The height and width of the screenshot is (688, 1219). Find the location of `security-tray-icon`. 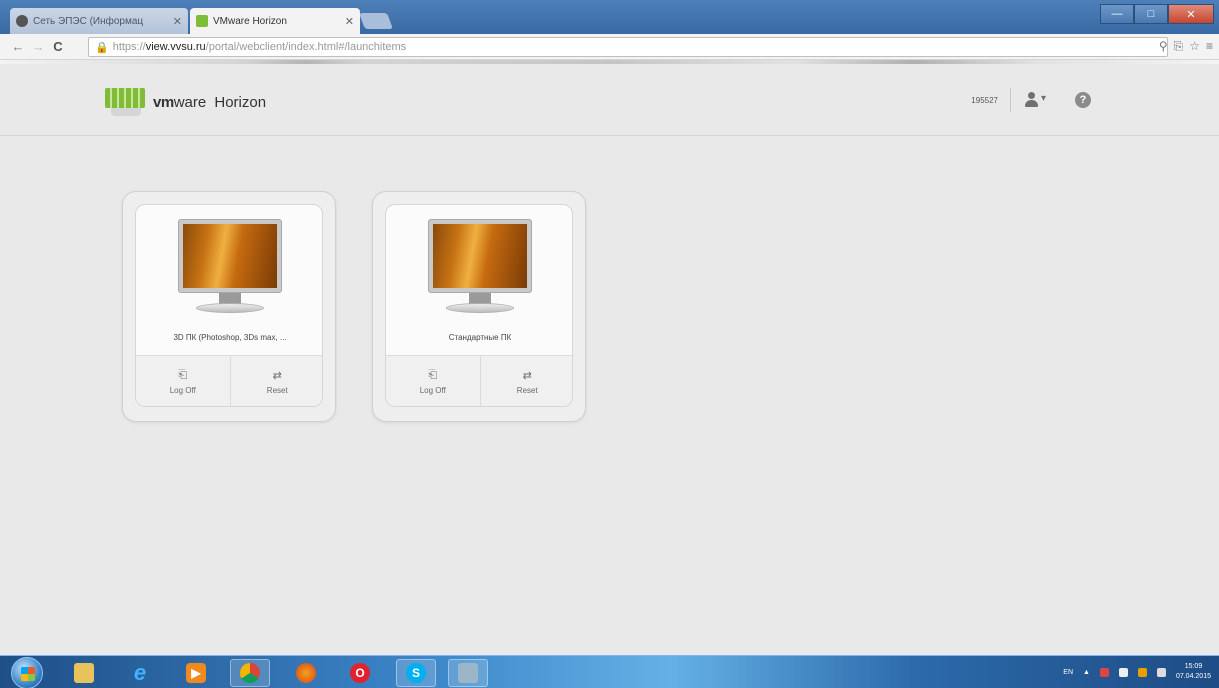

security-tray-icon is located at coordinates (1142, 672).